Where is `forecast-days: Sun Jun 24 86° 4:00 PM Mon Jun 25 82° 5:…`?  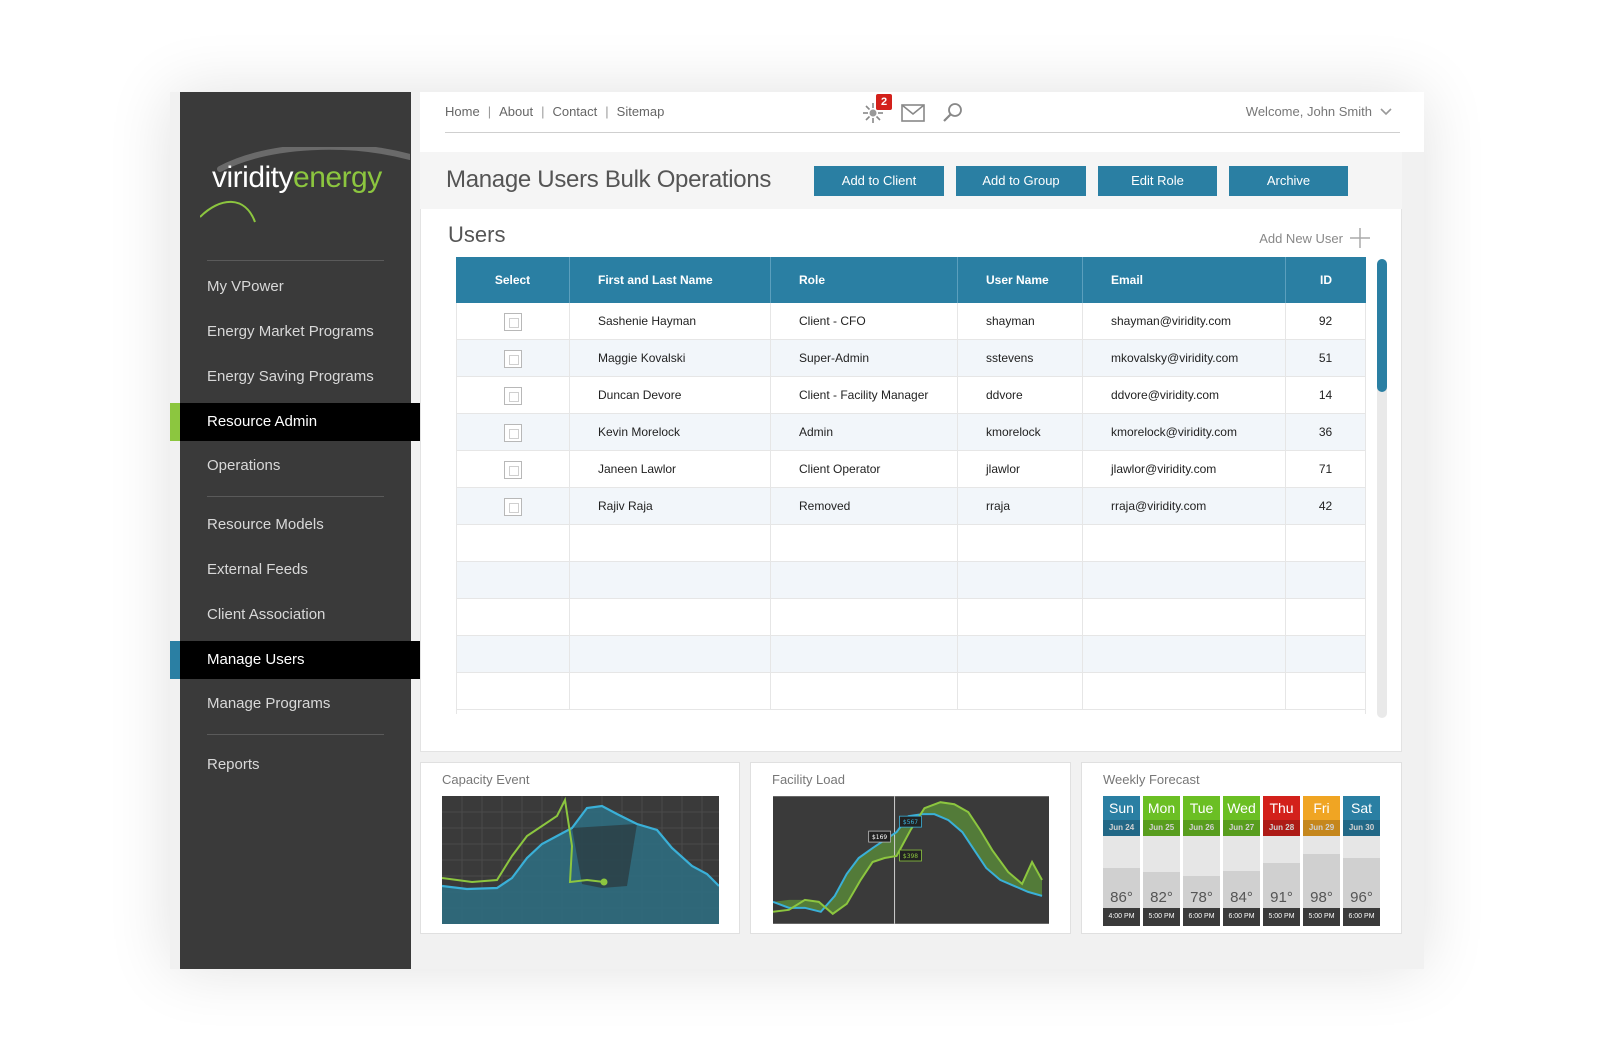 forecast-days: Sun Jun 24 86° 4:00 PM Mon Jun 25 82° 5:… is located at coordinates (1242, 861).